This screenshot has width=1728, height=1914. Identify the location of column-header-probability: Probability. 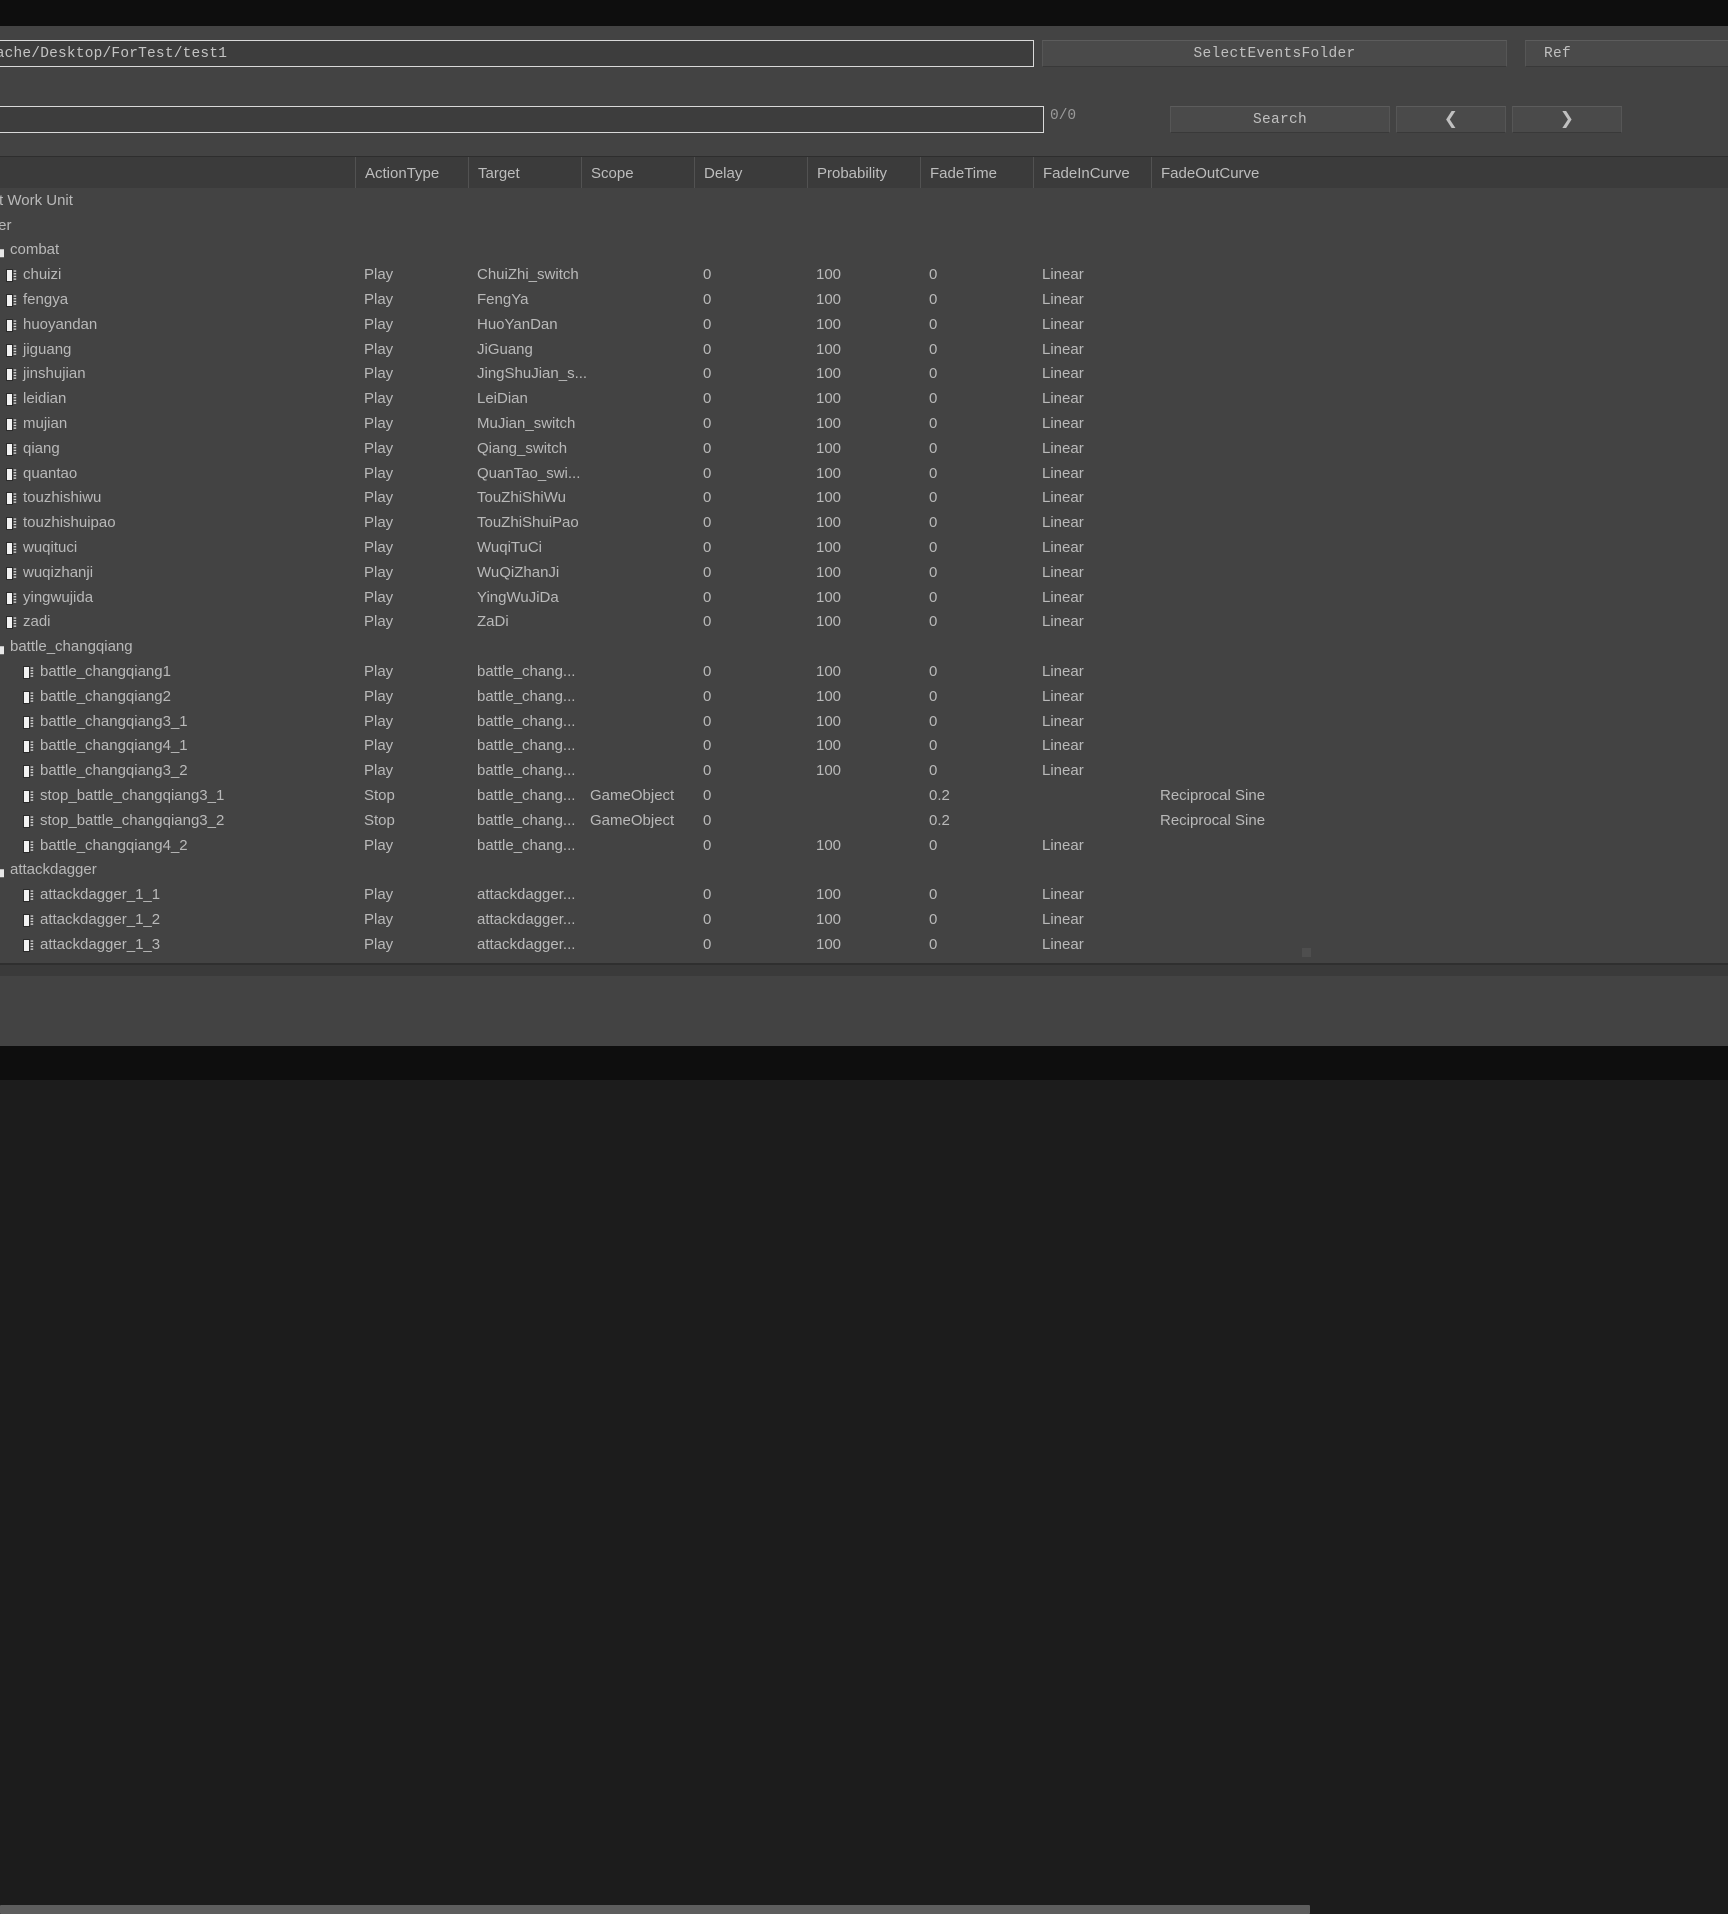
(863, 173).